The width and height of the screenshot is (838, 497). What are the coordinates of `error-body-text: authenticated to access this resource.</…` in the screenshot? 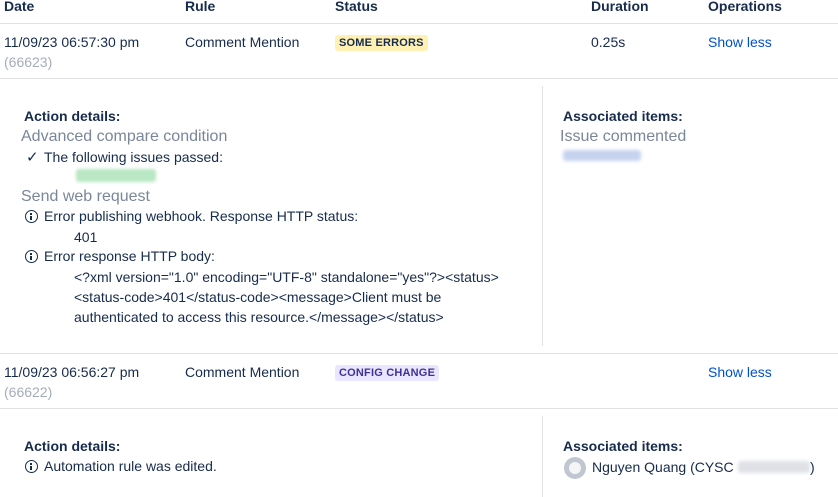 It's located at (259, 317).